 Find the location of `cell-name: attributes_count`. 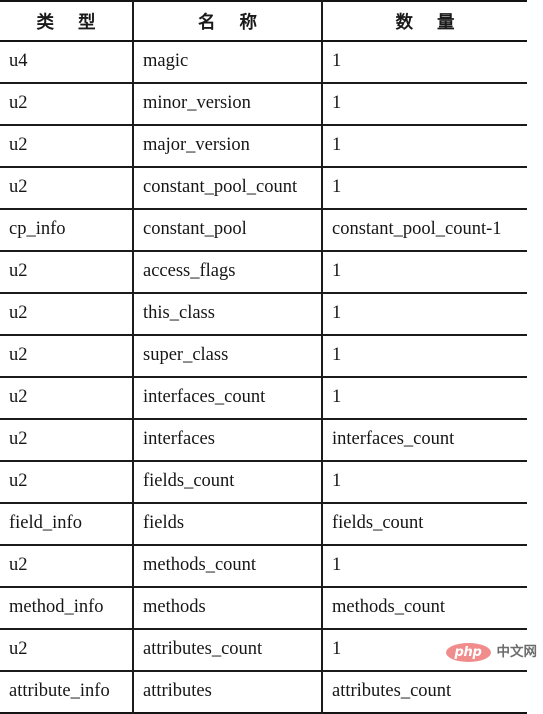

cell-name: attributes_count is located at coordinates (228, 650).